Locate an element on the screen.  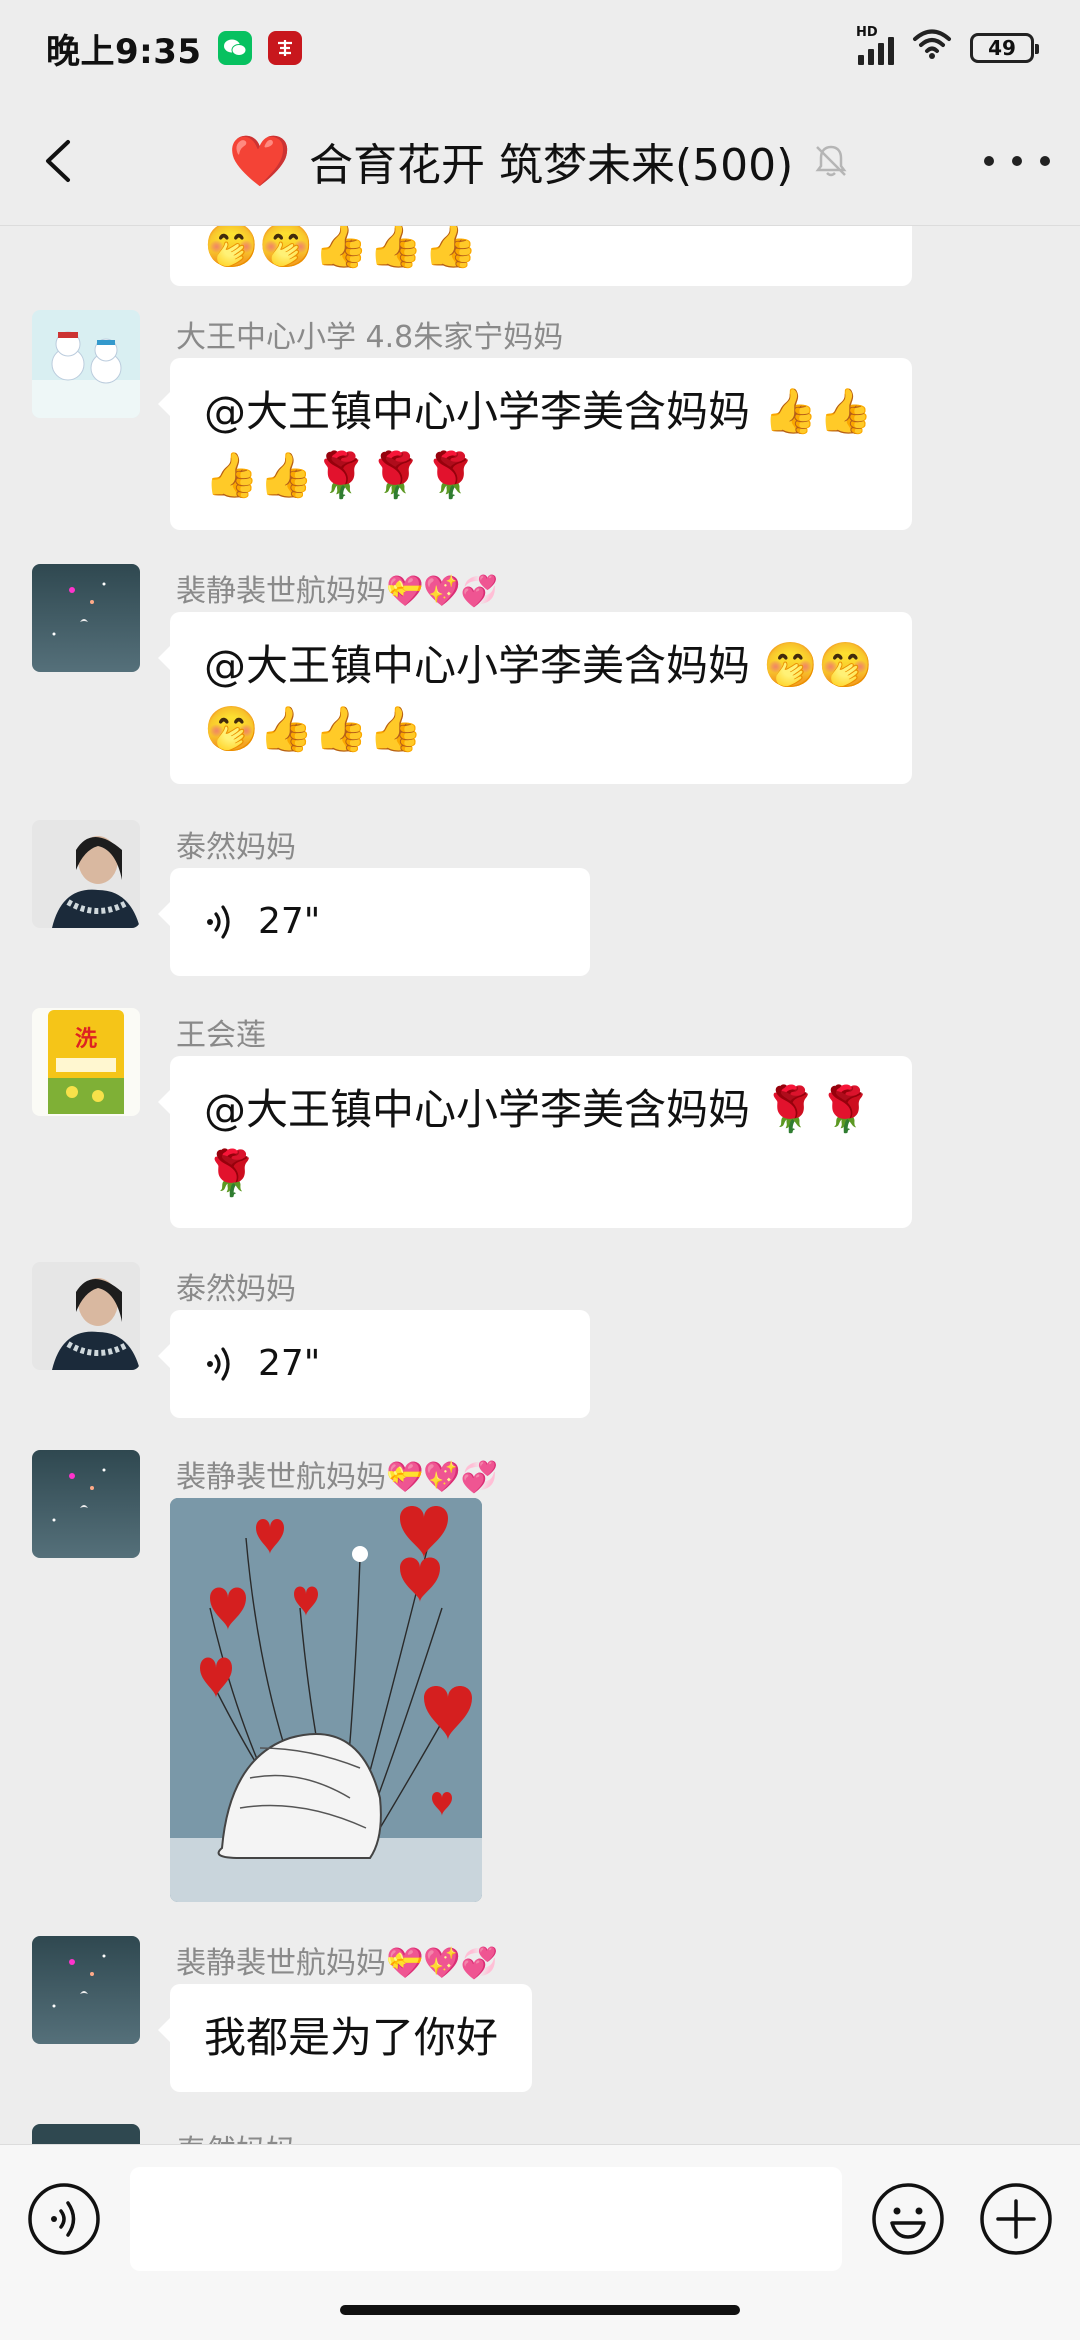
emoji-sequence: 🤭🤭👍👍👍 is located at coordinates (341, 248).